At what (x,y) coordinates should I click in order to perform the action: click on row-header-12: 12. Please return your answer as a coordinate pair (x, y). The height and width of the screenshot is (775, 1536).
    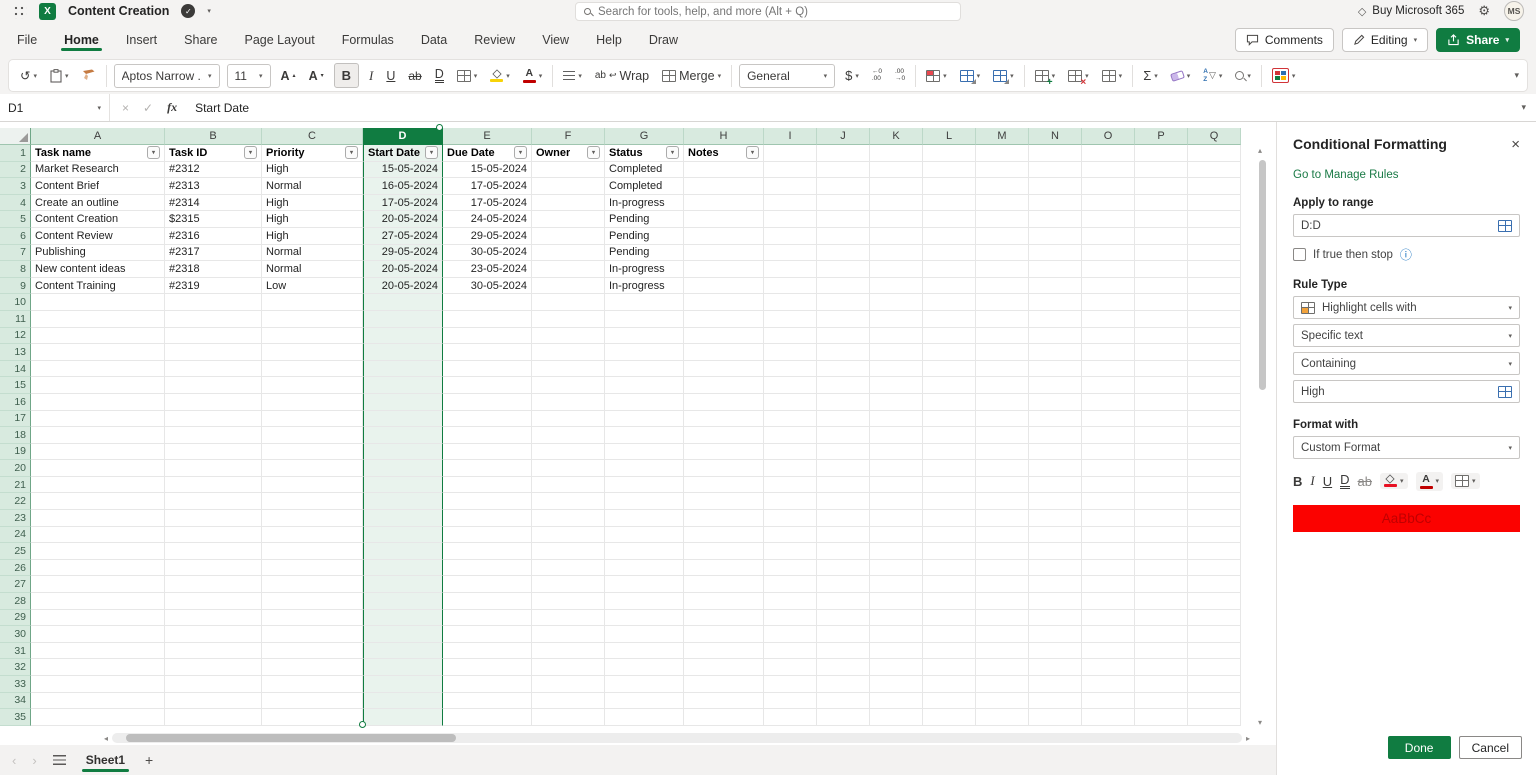
    Looking at the image, I should click on (15, 336).